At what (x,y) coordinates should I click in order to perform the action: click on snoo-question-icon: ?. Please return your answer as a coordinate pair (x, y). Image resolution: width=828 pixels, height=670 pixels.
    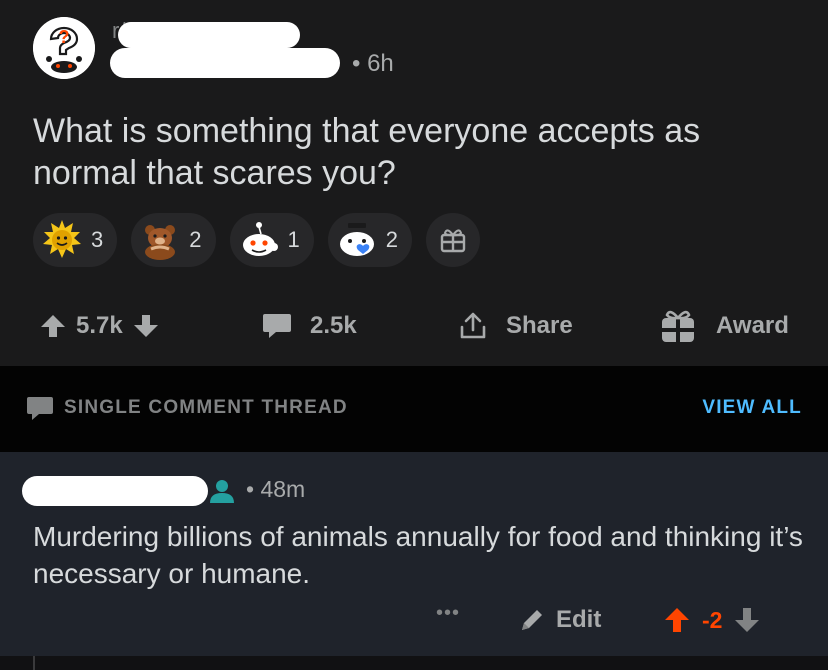
    Looking at the image, I should click on (64, 48).